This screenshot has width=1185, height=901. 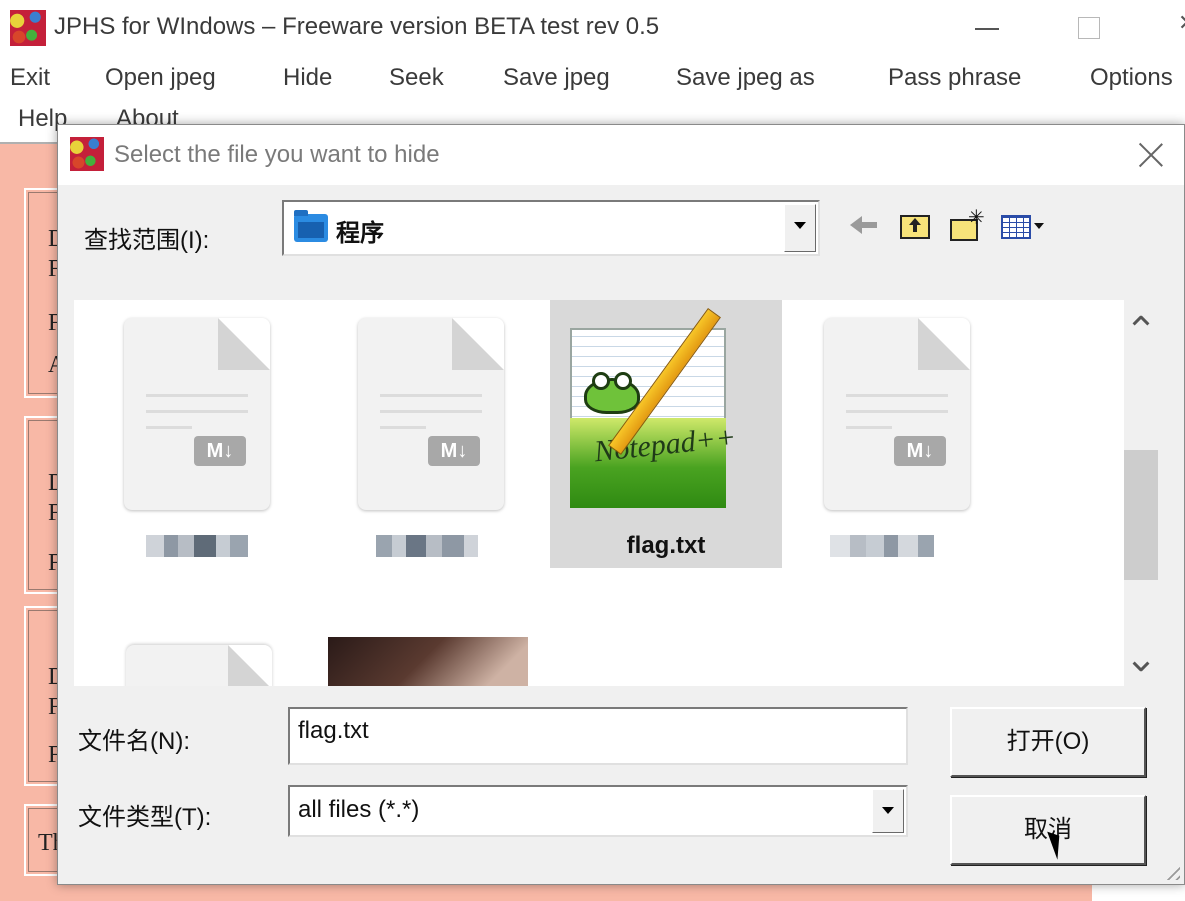 What do you see at coordinates (1048, 742) in the screenshot?
I see `open-button: 打开(O)` at bounding box center [1048, 742].